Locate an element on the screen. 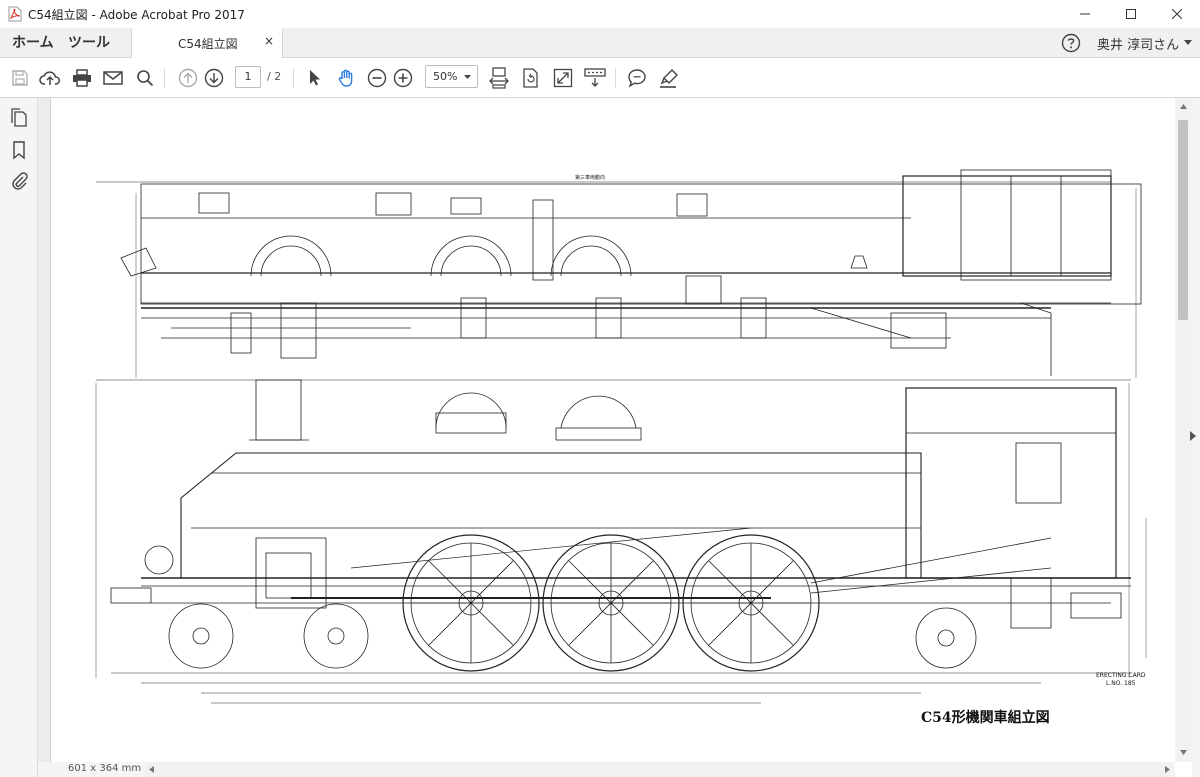 This screenshot has width=1200, height=777. window-title: C54組立図 - Adobe Acrobat Pro 2017 is located at coordinates (136, 14).